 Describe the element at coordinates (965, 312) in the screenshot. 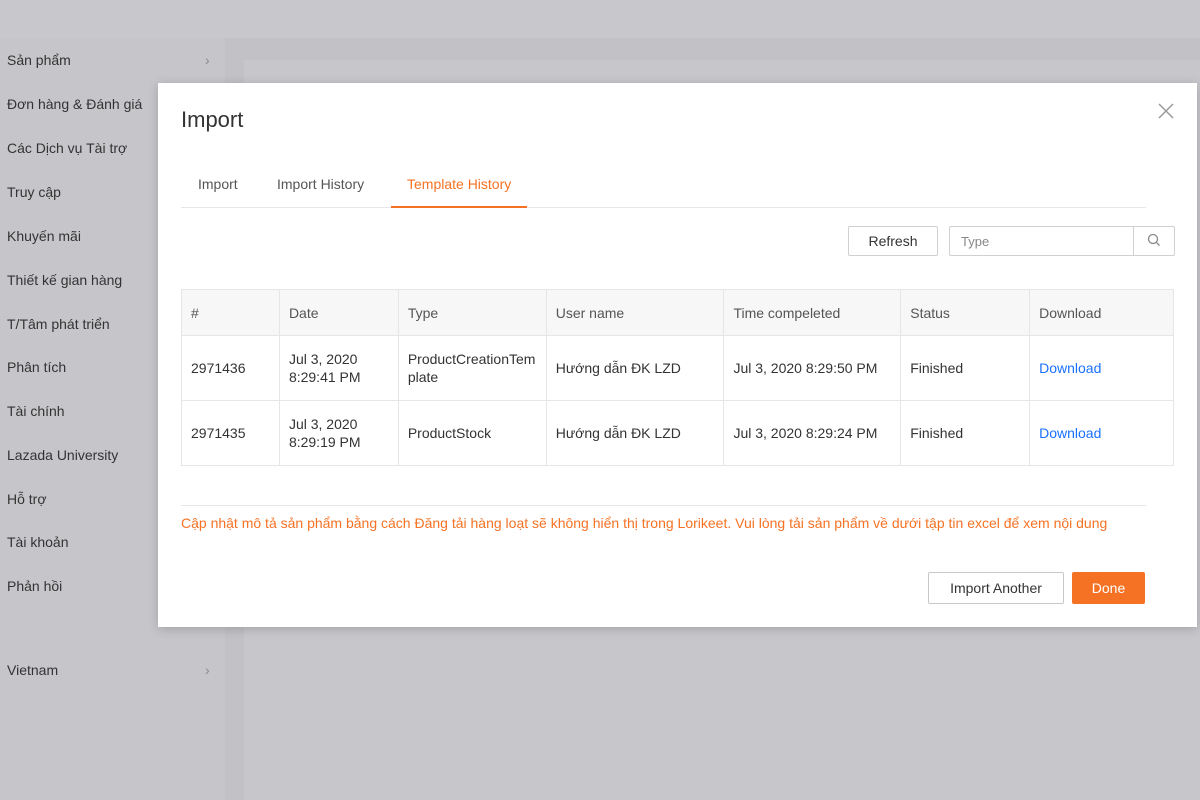

I see `column-header-status: Status` at that location.